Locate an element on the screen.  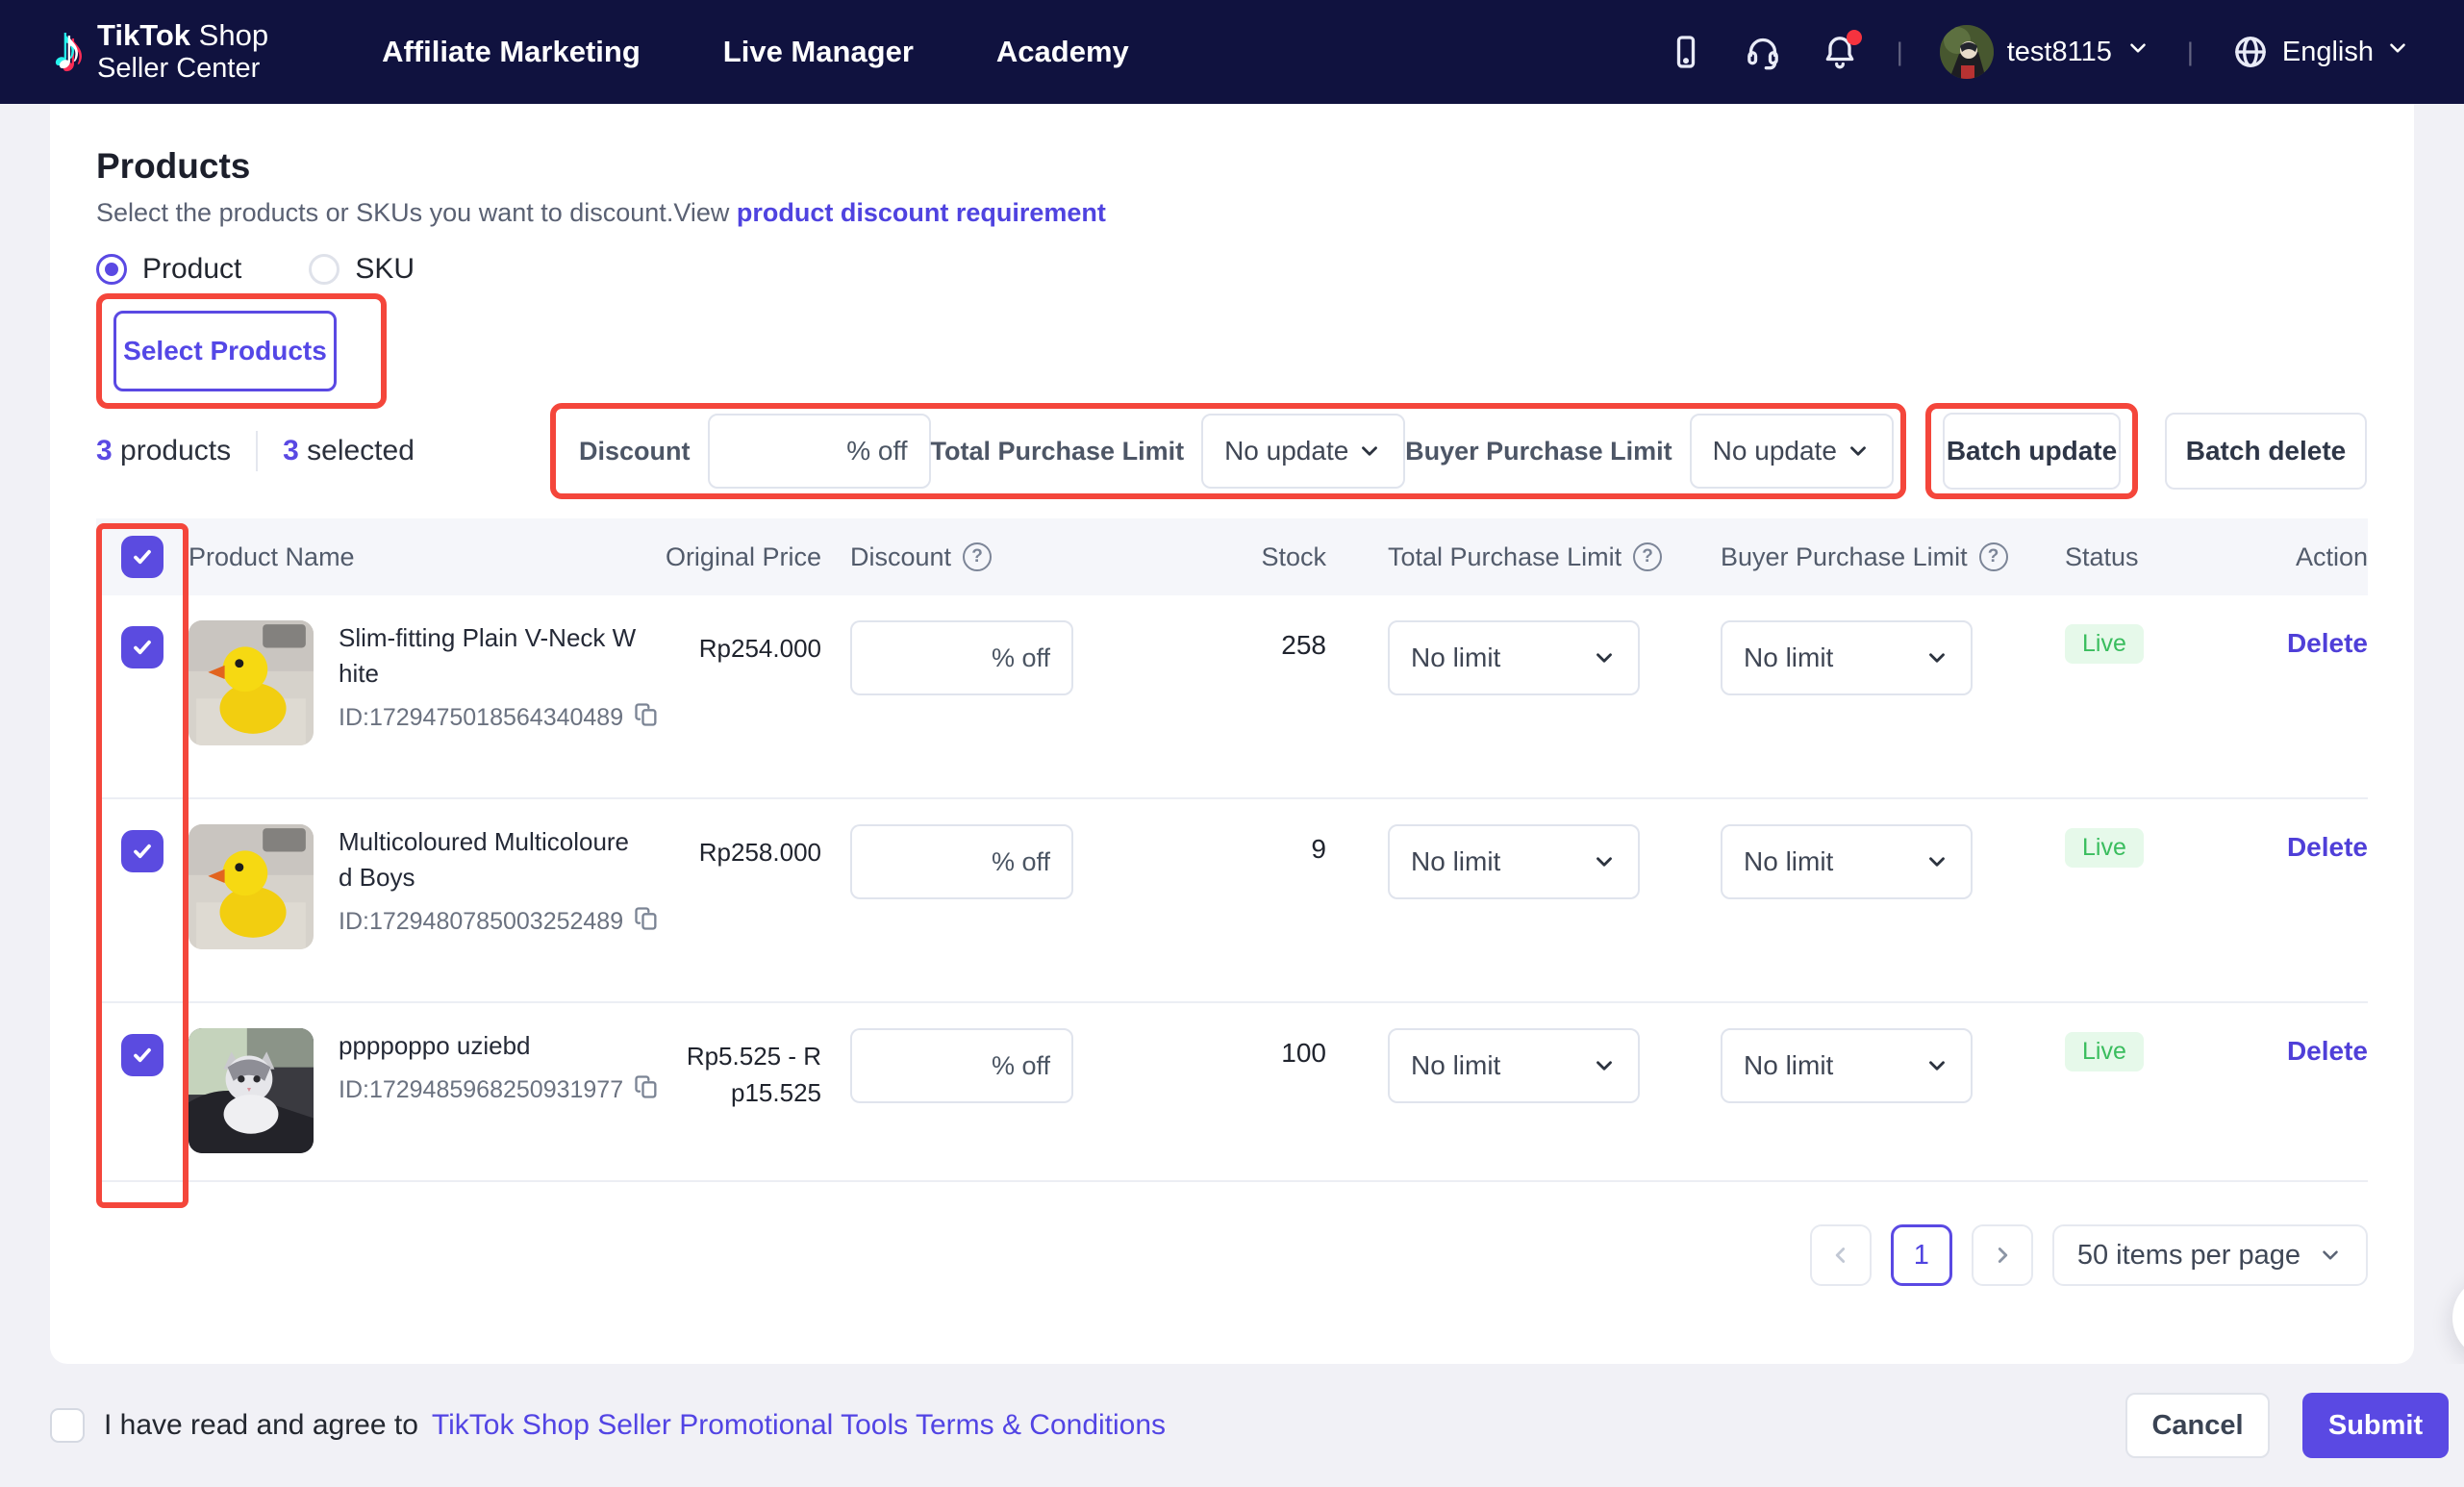
globe-icon is located at coordinates (2250, 52).